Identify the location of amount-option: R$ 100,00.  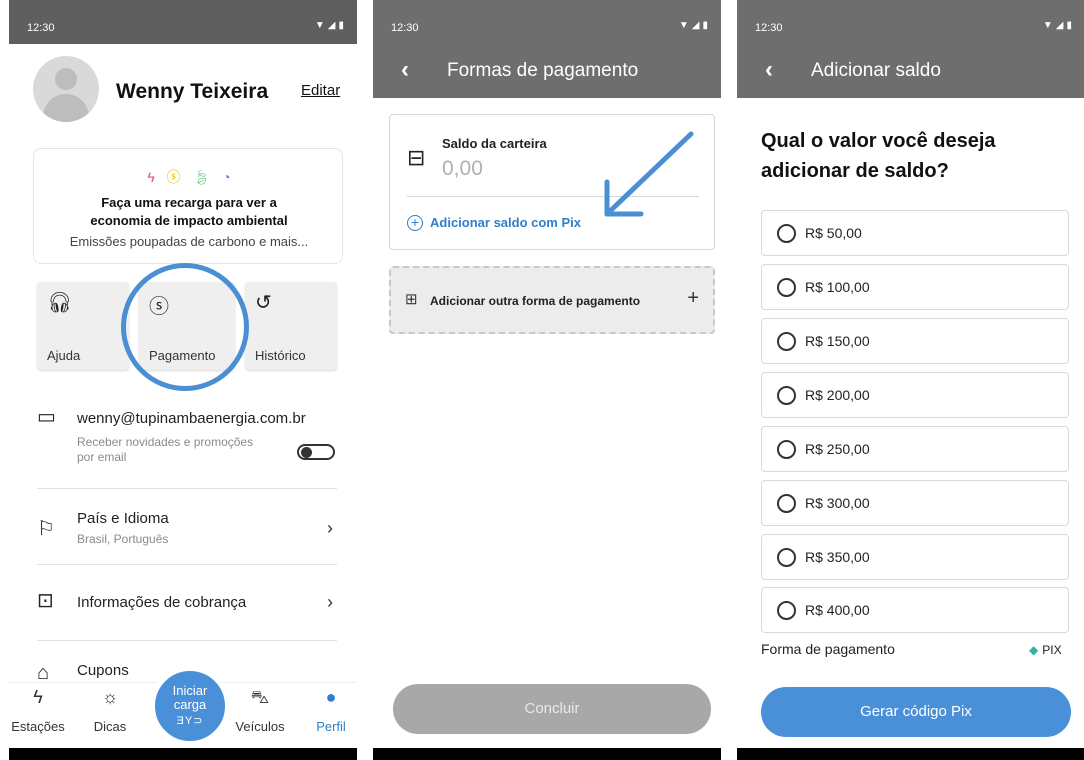
(915, 287).